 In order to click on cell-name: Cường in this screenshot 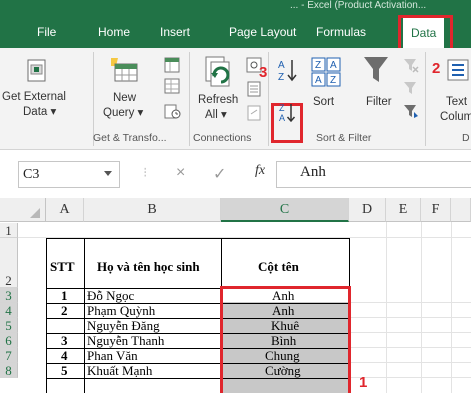, I will do `click(283, 371)`.